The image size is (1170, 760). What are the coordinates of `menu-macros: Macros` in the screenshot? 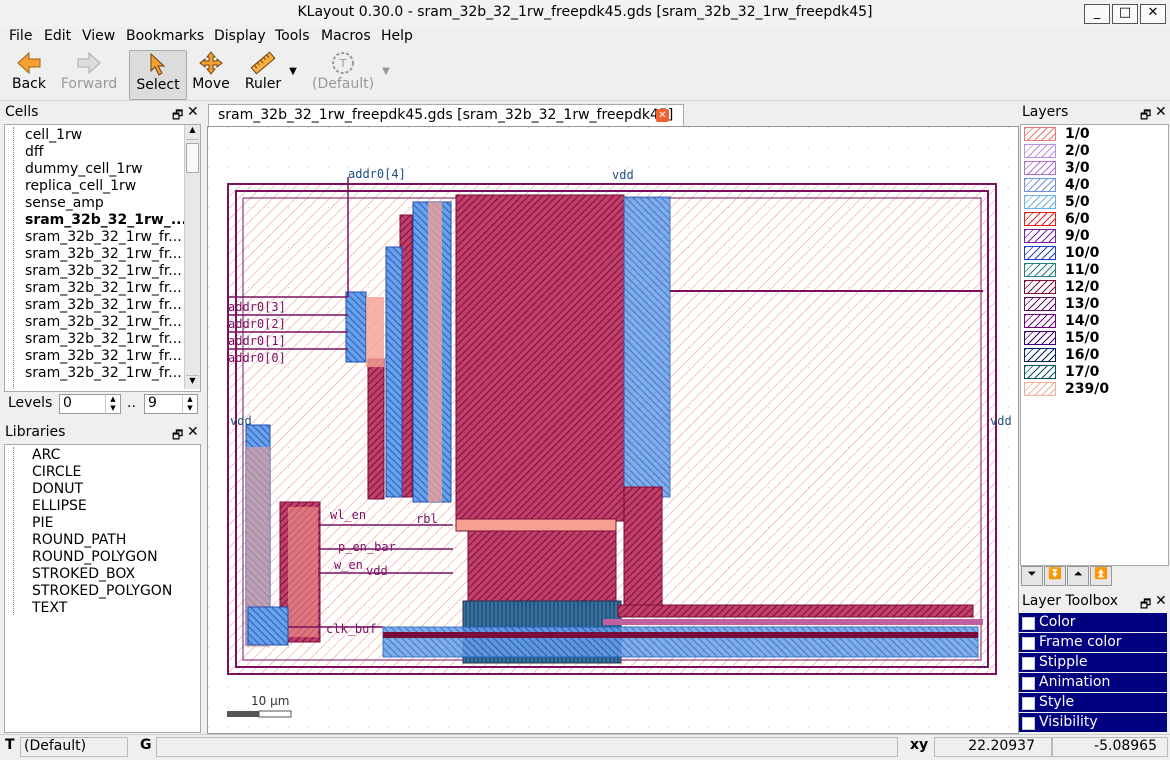 It's located at (346, 36).